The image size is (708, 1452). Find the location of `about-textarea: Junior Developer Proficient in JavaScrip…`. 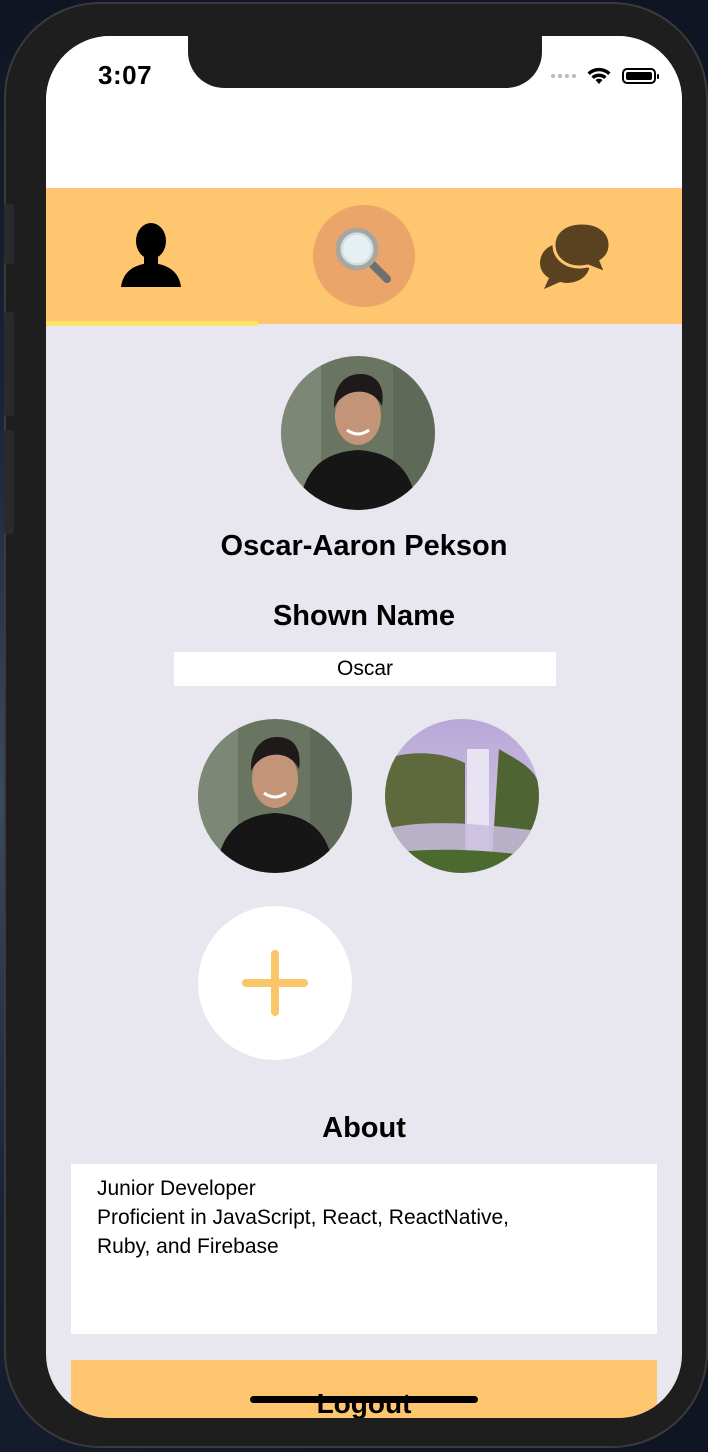

about-textarea: Junior Developer Proficient in JavaScrip… is located at coordinates (364, 1249).